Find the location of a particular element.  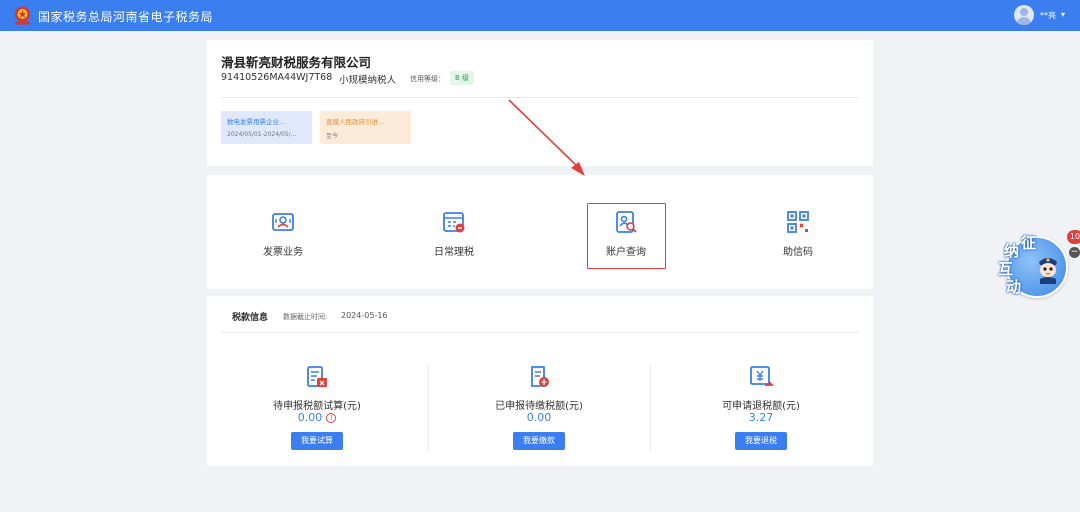

mascot-char: 征 is located at coordinates (1029, 243).